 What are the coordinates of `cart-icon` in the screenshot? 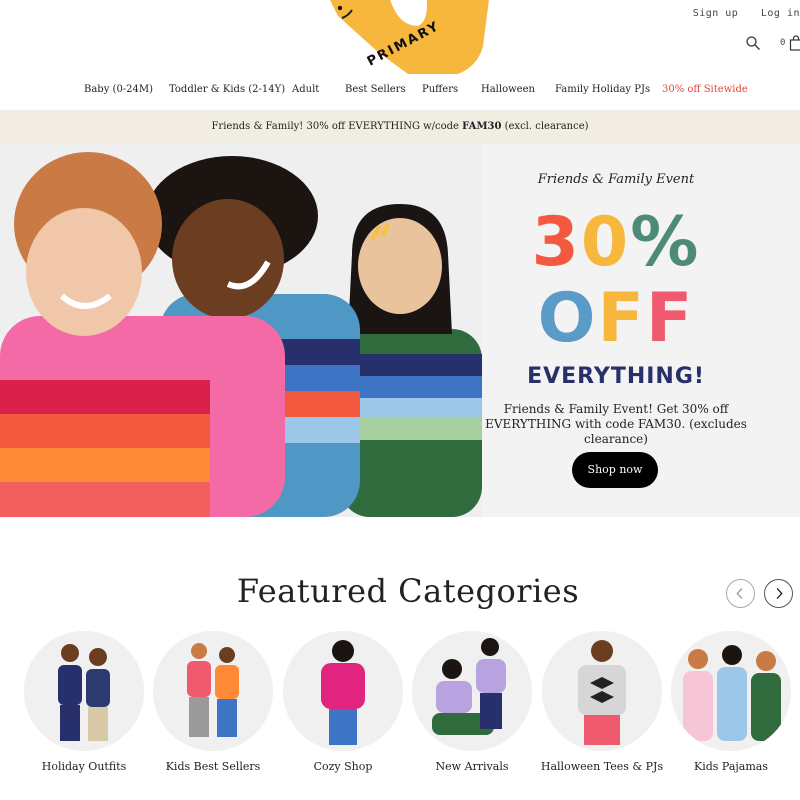 It's located at (794, 43).